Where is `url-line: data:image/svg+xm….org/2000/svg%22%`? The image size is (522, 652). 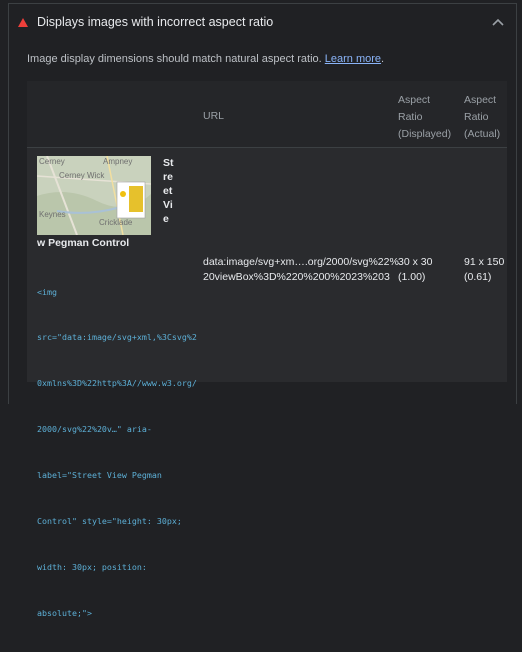
url-line: data:image/svg+xm….org/2000/svg%22% is located at coordinates (301, 262).